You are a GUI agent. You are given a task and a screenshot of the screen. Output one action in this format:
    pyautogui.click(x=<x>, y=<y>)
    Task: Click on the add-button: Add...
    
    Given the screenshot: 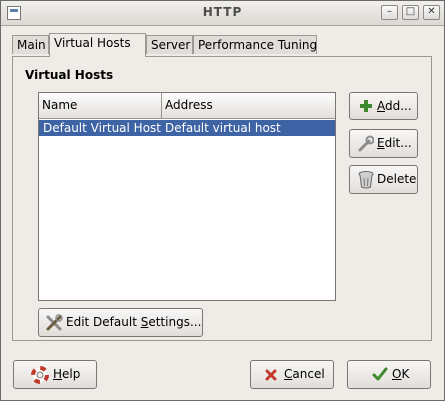 What is the action you would take?
    pyautogui.click(x=383, y=106)
    